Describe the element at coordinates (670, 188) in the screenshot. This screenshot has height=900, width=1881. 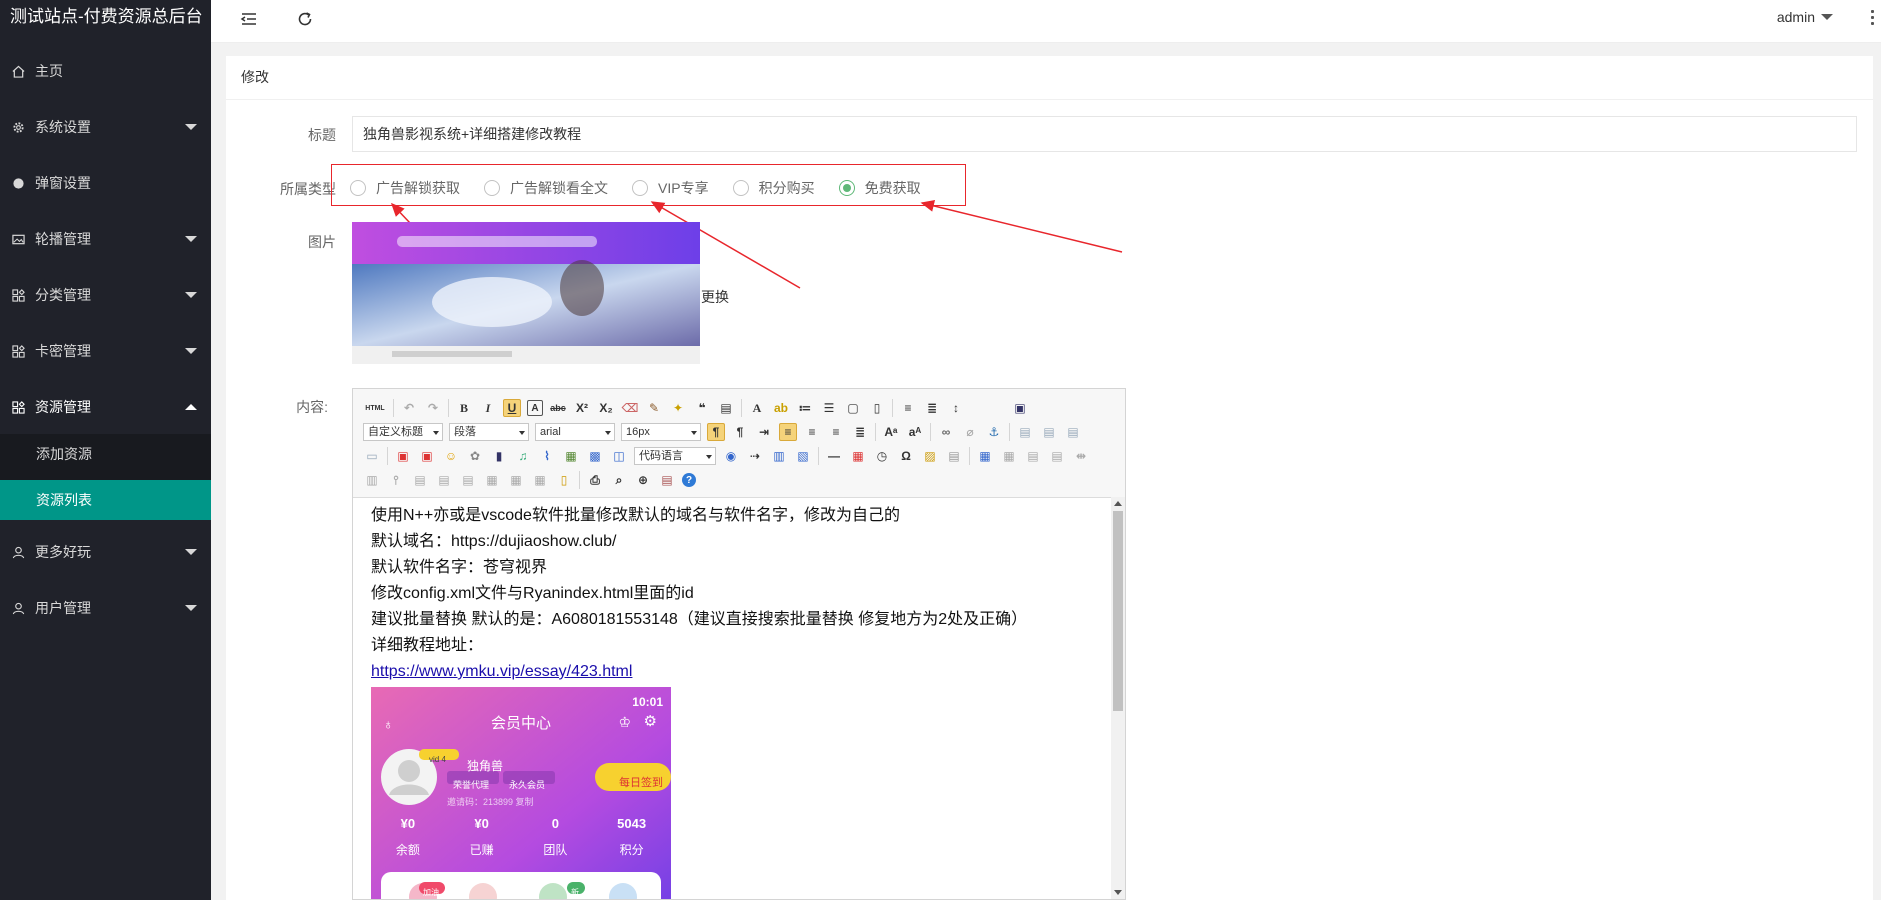
I see `radio-vip: VIP专享` at that location.